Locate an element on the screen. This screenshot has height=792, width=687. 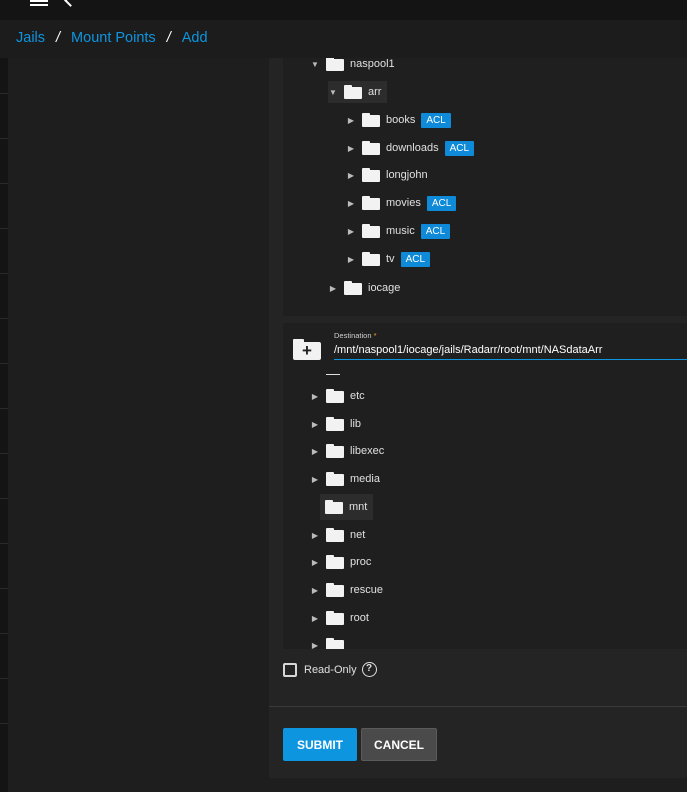
tree-node-label: tv is located at coordinates (390, 259).